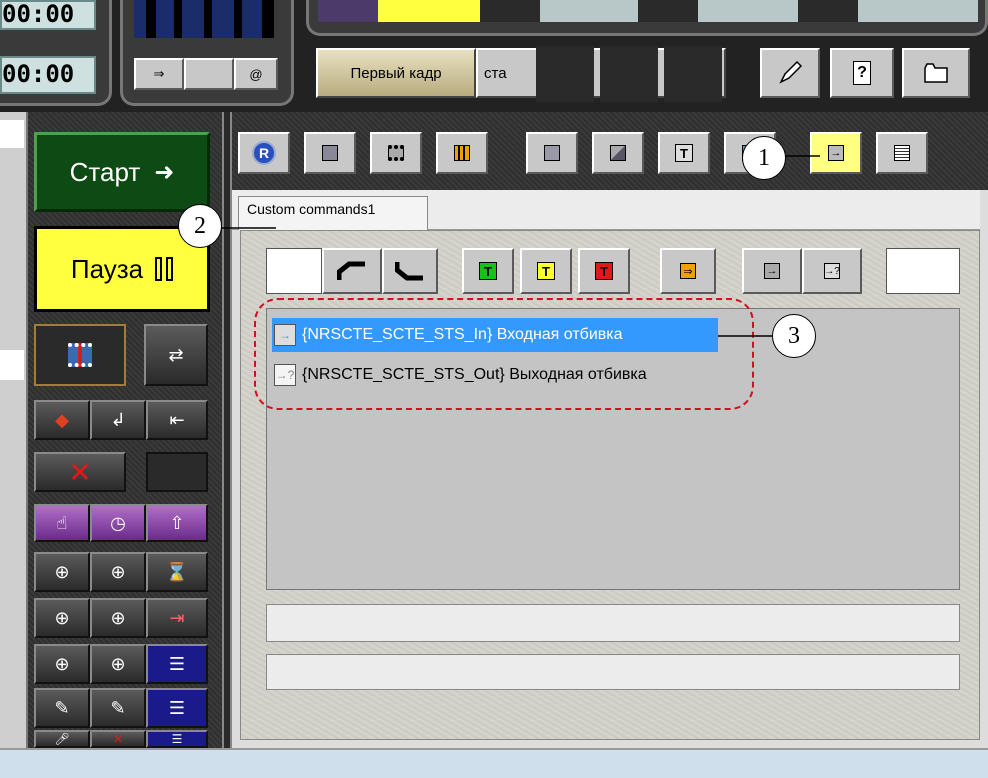  What do you see at coordinates (764, 158) in the screenshot?
I see `callout-1: 1` at bounding box center [764, 158].